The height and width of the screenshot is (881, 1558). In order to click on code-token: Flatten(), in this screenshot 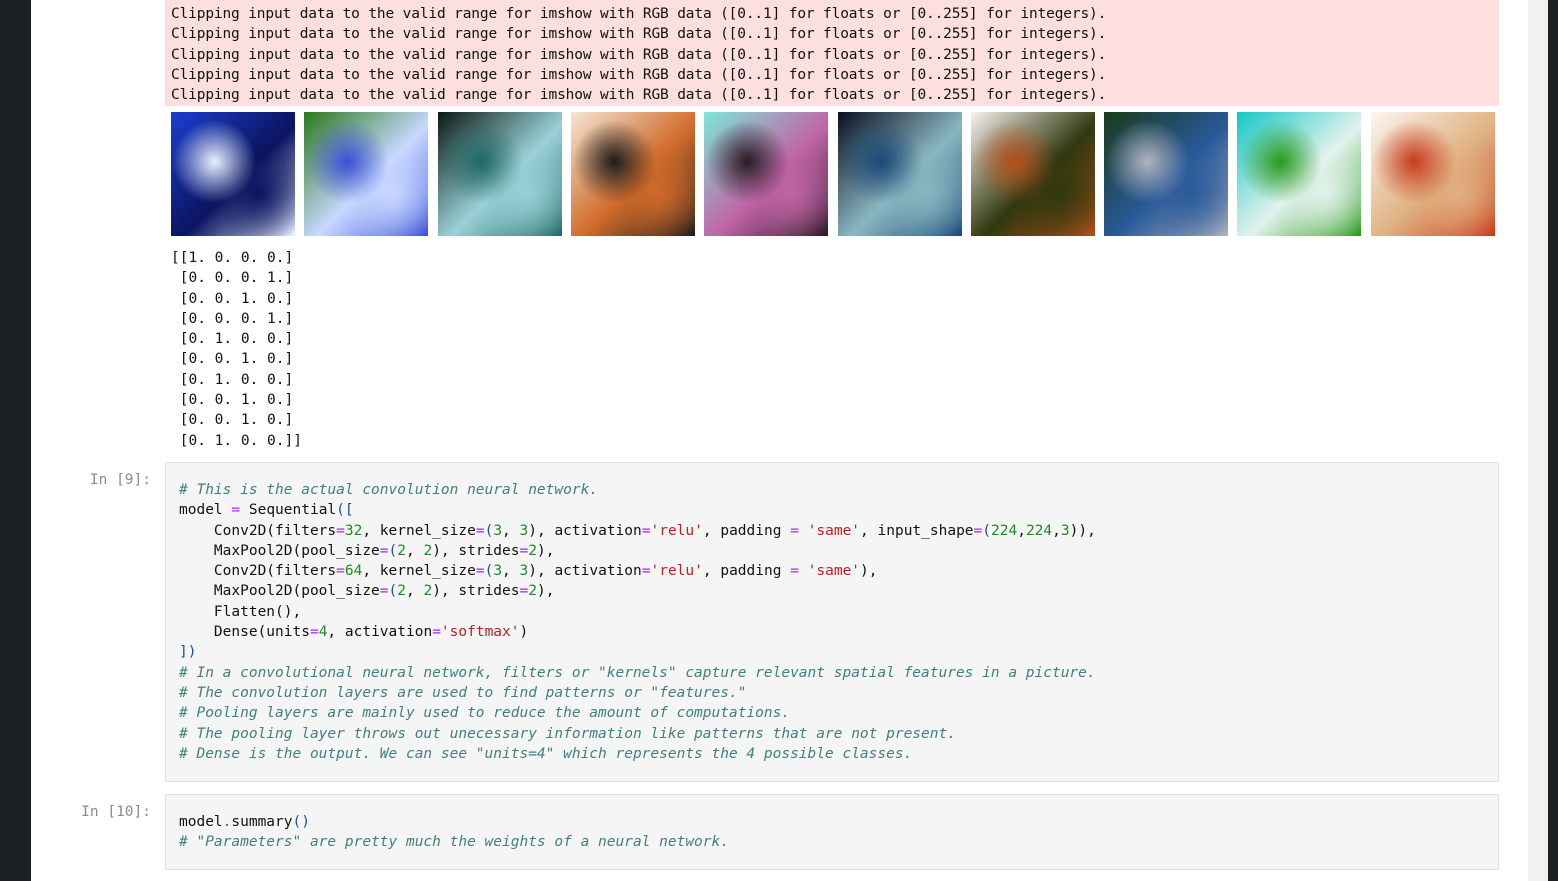, I will do `click(240, 611)`.